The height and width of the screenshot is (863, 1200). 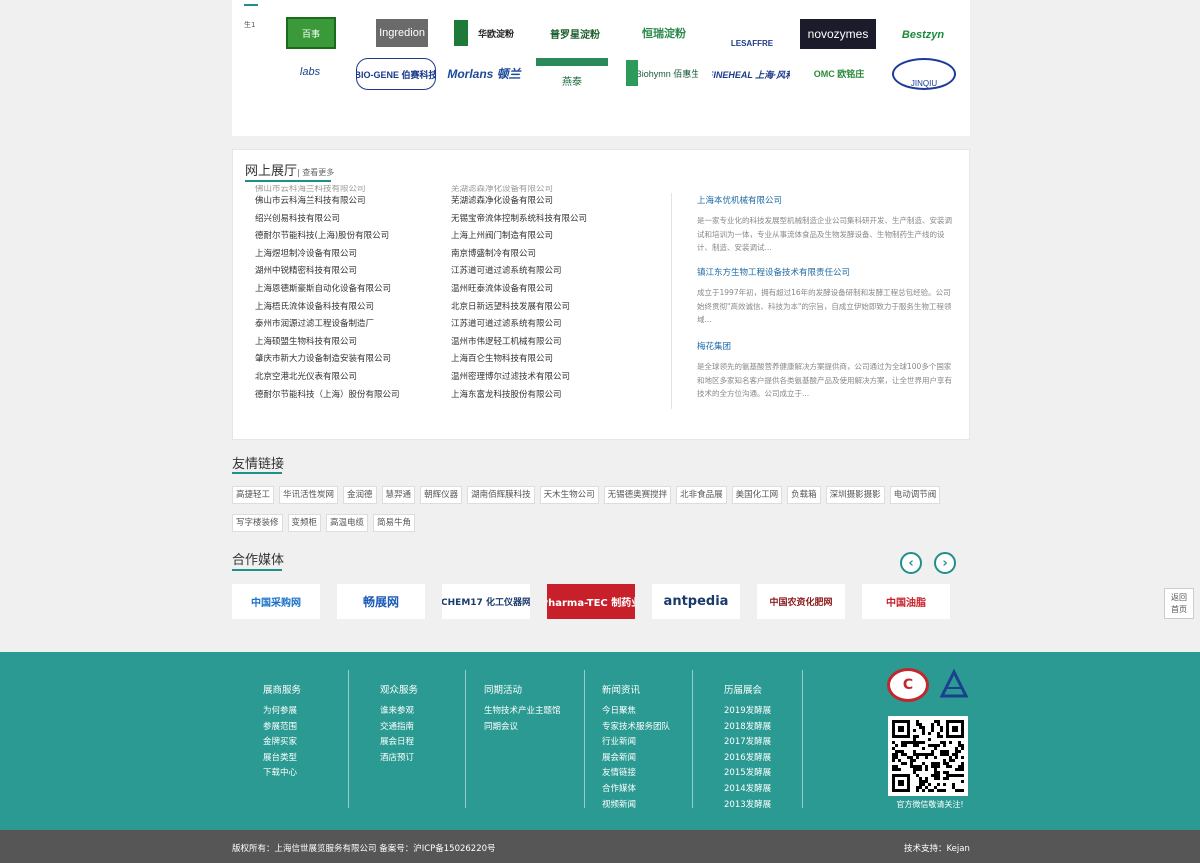 What do you see at coordinates (315, 172) in the screenshot?
I see `view-more-link: | 查看更多` at bounding box center [315, 172].